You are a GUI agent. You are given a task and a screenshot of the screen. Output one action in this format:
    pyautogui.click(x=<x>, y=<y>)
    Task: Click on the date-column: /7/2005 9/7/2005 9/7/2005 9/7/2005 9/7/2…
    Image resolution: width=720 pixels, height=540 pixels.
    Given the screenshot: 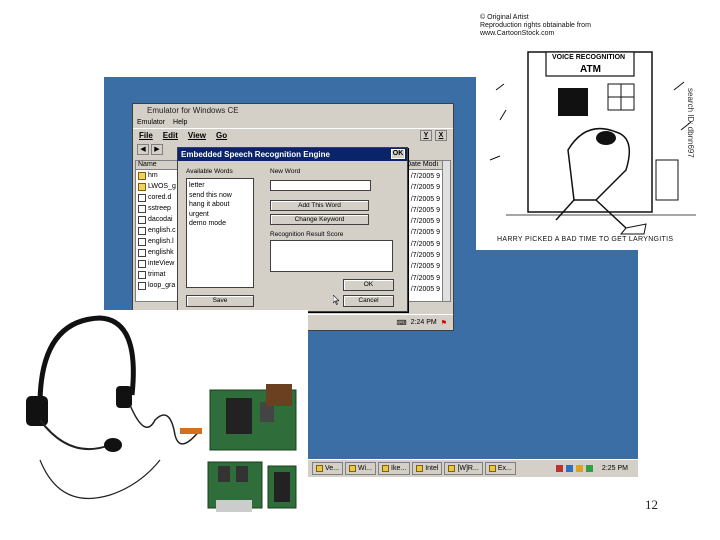 What is the action you would take?
    pyautogui.click(x=425, y=233)
    